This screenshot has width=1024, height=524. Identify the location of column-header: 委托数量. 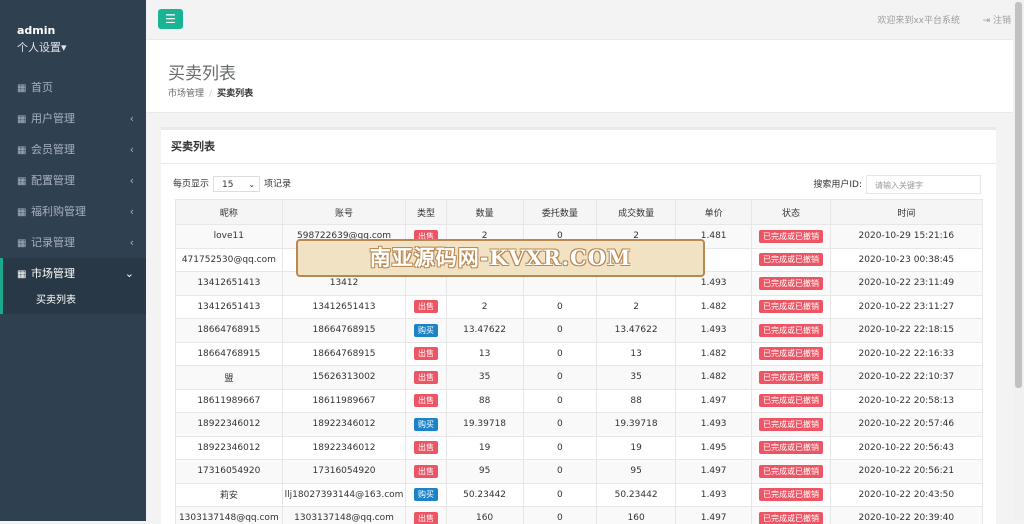
(560, 212).